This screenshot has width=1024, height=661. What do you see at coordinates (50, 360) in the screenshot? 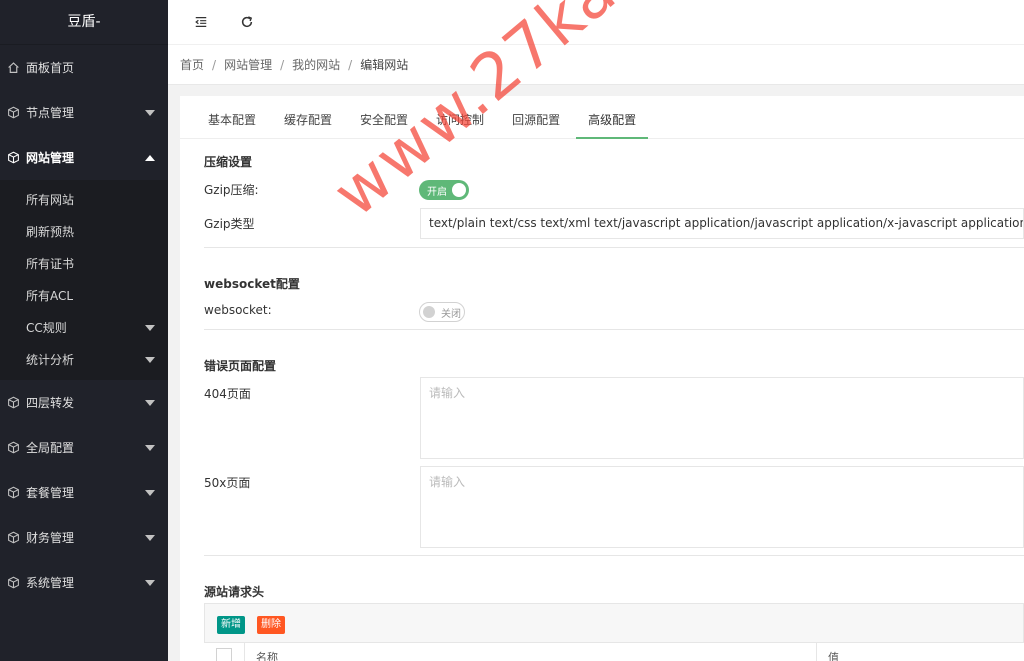
I see `sidebar-subitem-label: 统计分析` at bounding box center [50, 360].